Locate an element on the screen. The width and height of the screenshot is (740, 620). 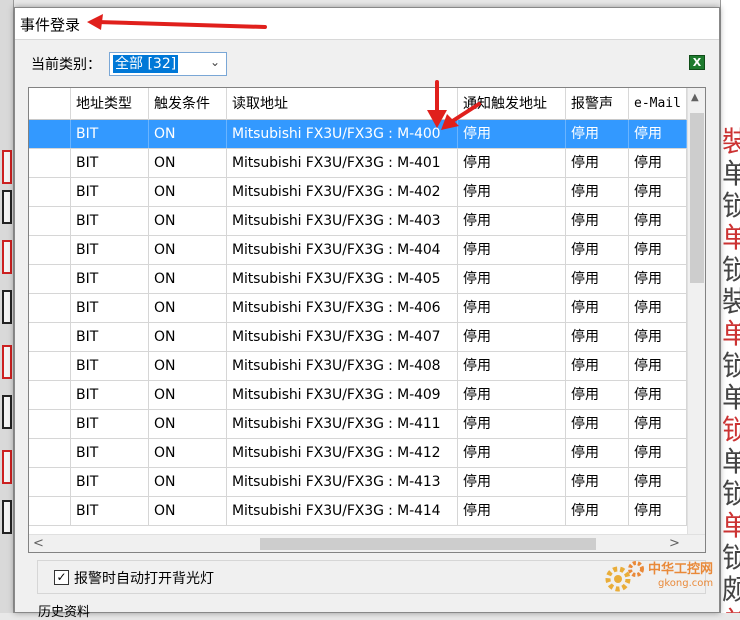
read-address-cell: Mitsubishi FX3U/FX3G : M-414 is located at coordinates (342, 511).